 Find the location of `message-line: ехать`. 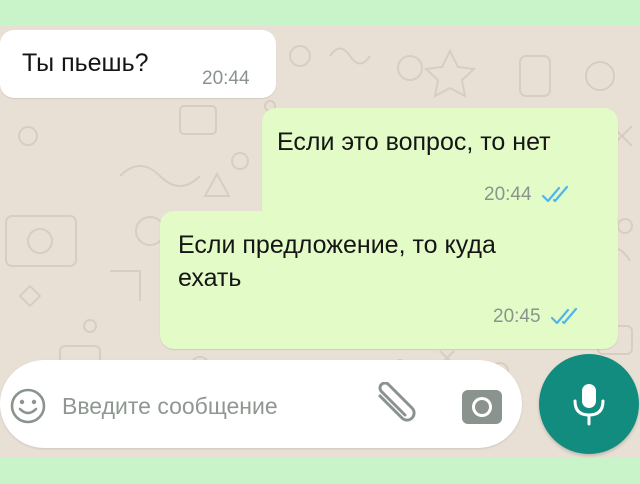

message-line: ехать is located at coordinates (210, 278).